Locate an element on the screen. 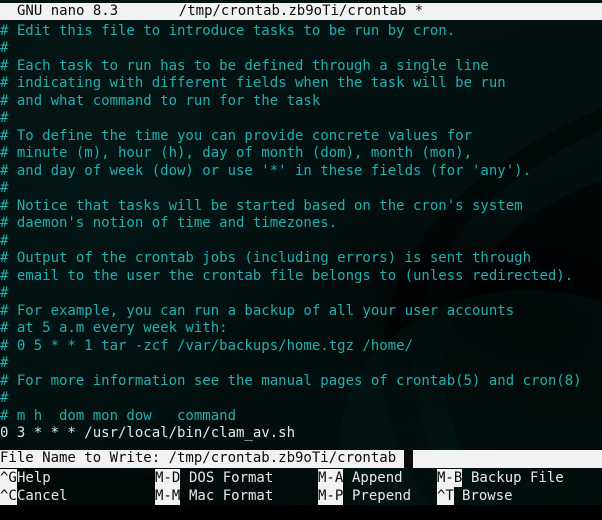  shortcut-key: M-B is located at coordinates (450, 478).